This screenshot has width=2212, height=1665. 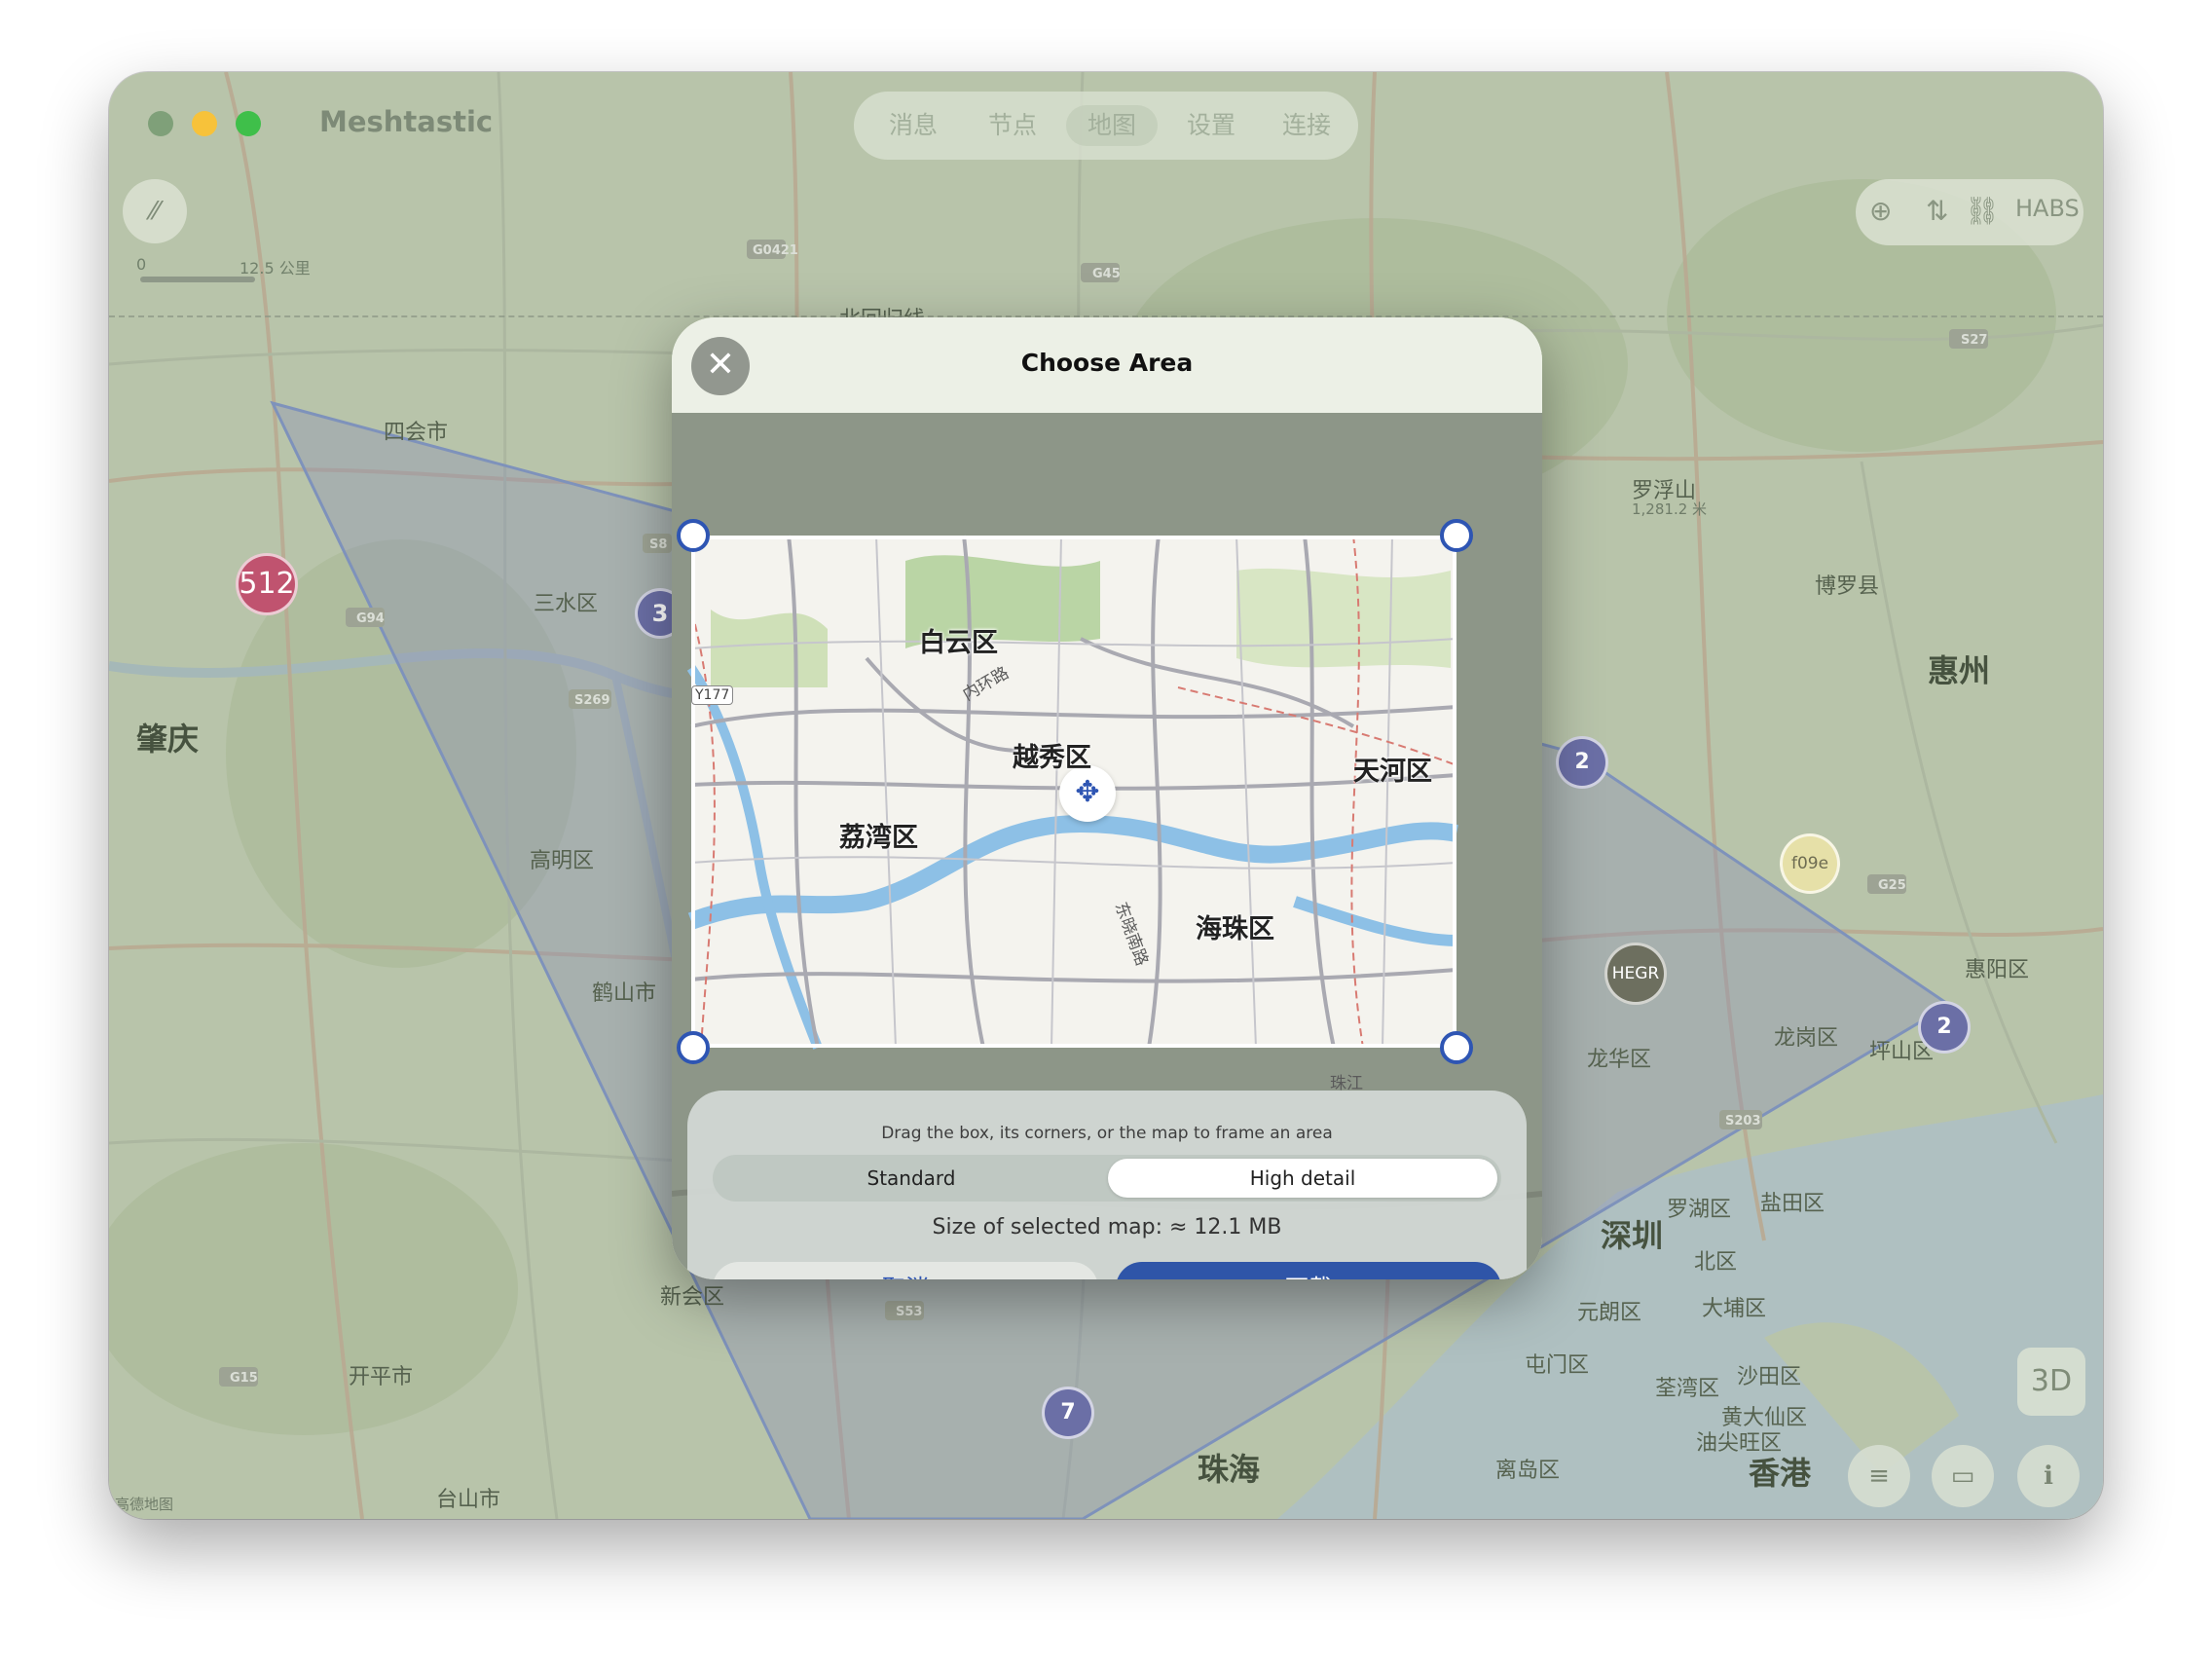 I want to click on detail-segmented-control: Standard High detail, so click(x=1107, y=1178).